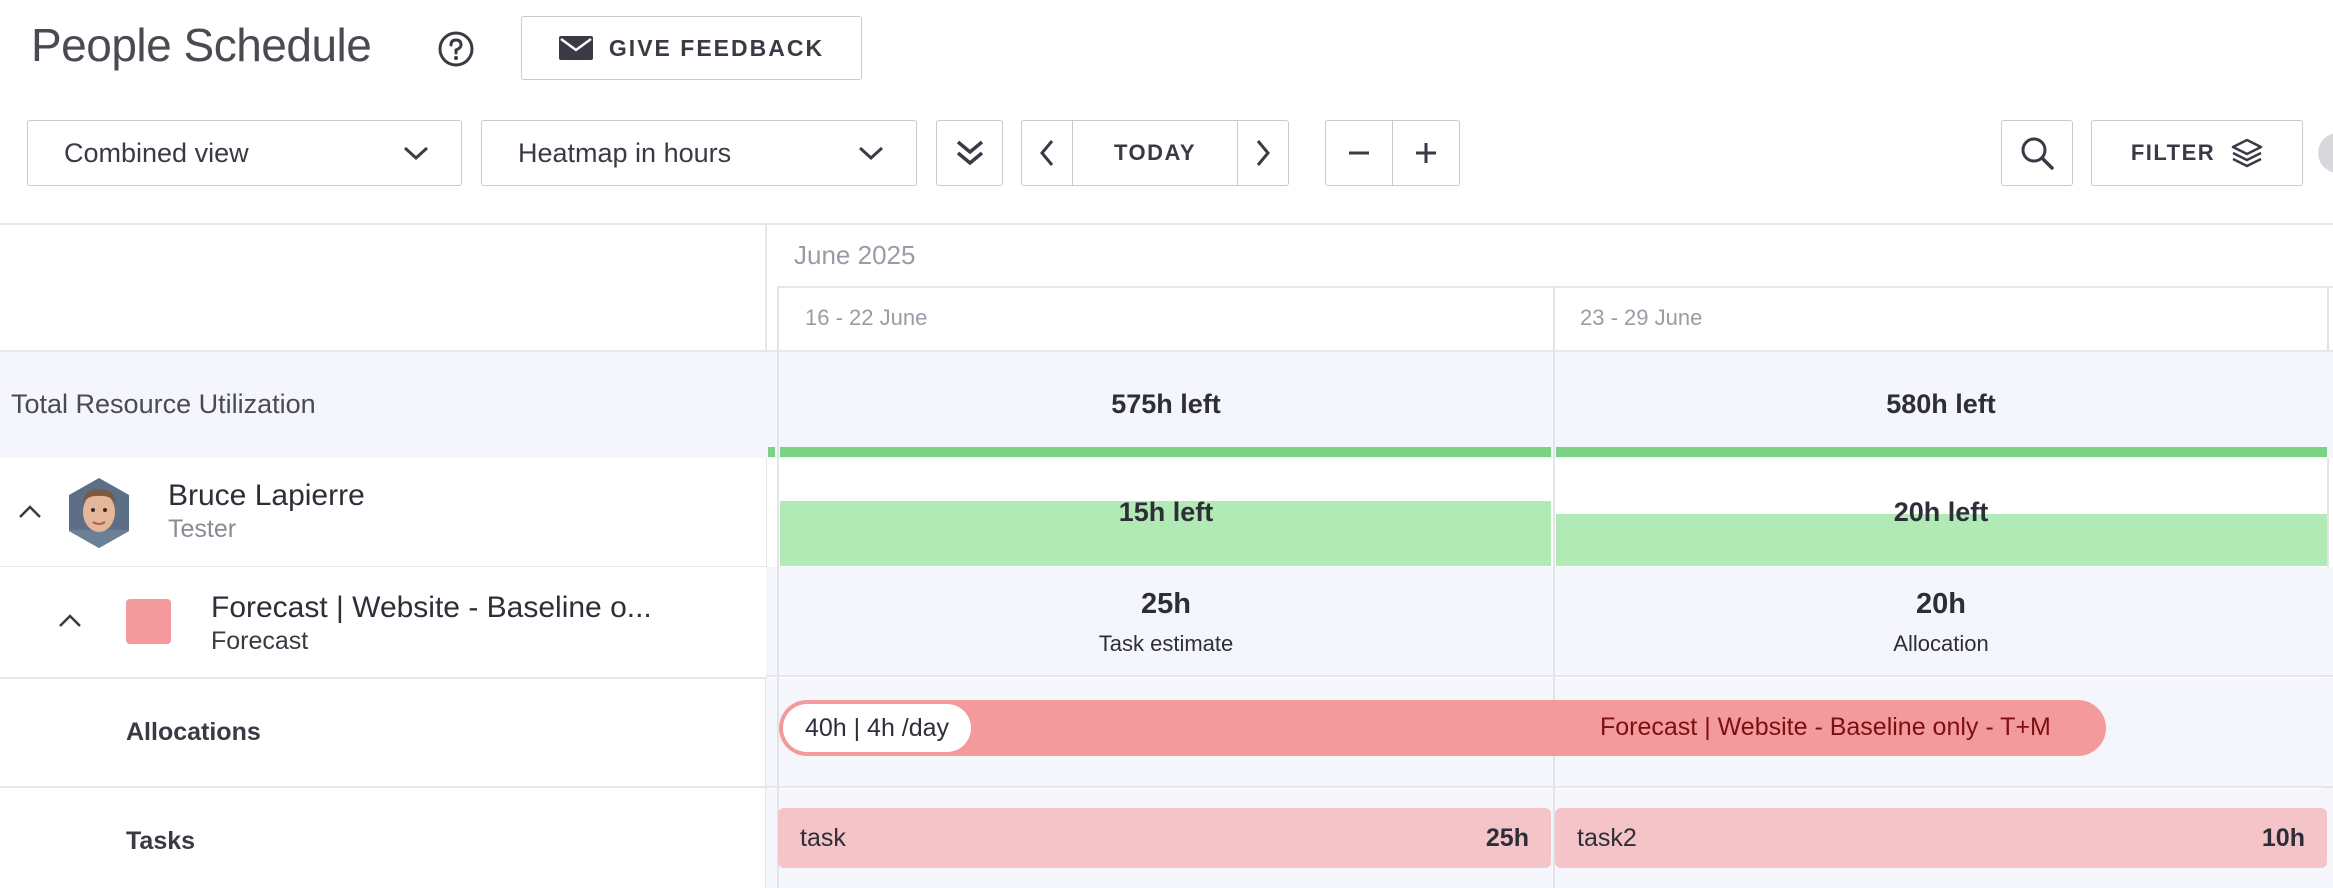 This screenshot has height=888, width=2333. I want to click on total-utilization-label: Total Resource Utilization, so click(163, 404).